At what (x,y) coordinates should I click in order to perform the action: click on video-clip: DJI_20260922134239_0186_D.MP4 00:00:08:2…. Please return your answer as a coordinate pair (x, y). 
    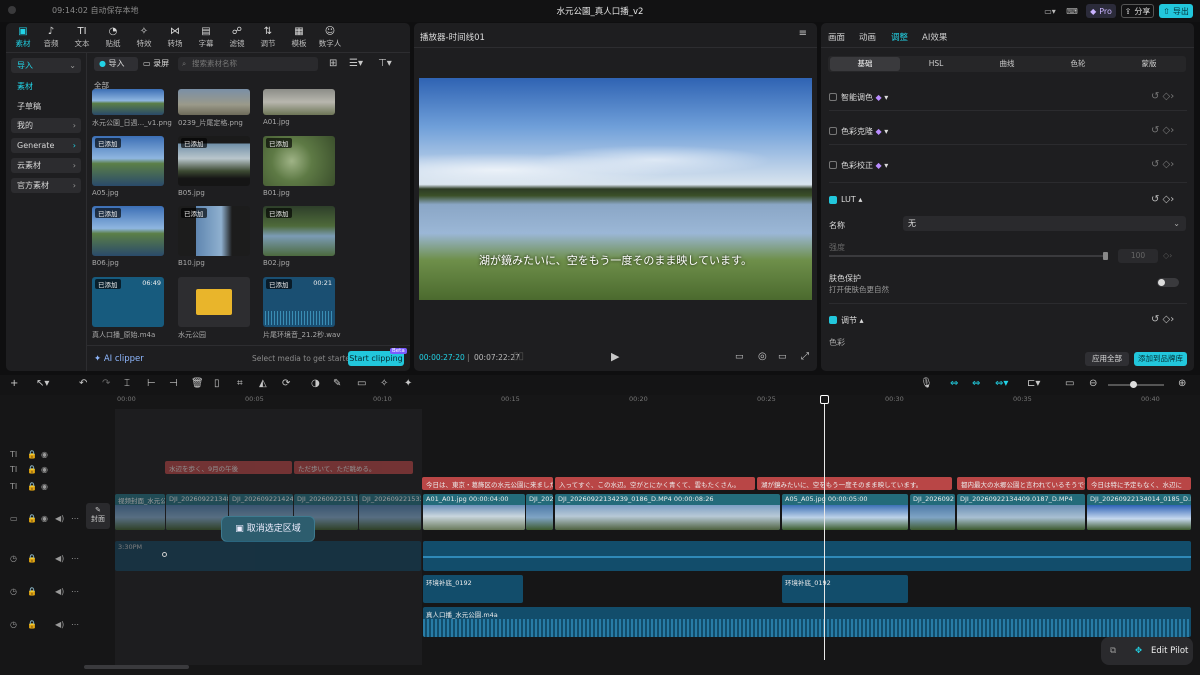
    Looking at the image, I should click on (667, 512).